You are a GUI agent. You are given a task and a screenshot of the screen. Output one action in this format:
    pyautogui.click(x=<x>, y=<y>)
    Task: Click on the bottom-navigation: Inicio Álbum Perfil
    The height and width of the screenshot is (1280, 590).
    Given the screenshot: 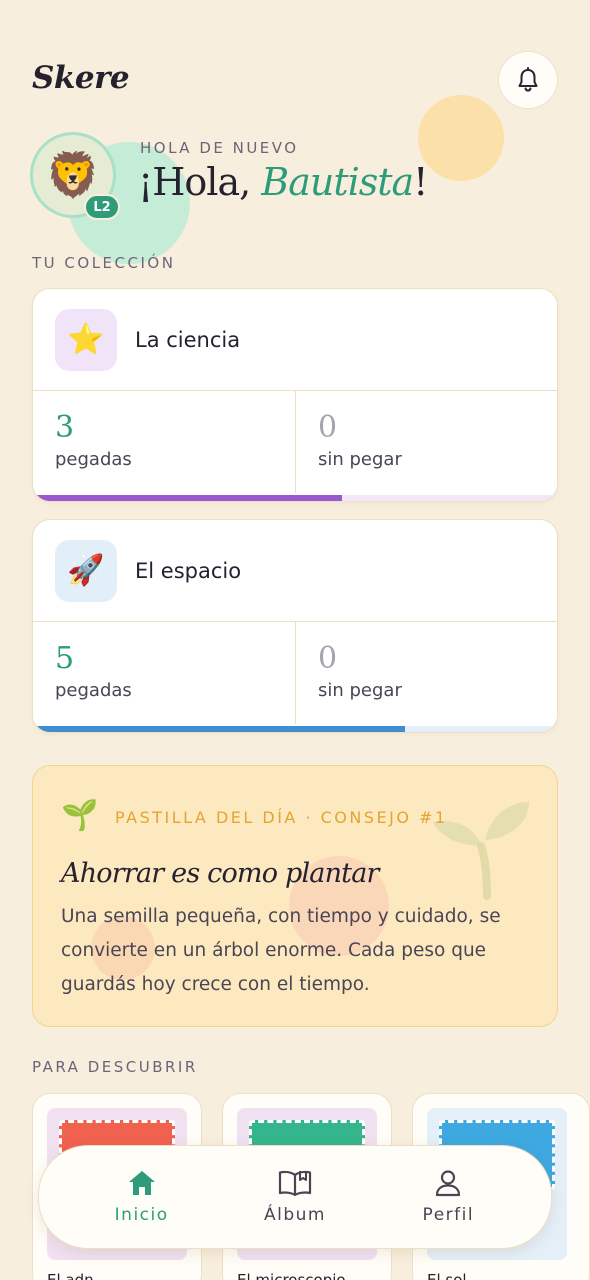 What is the action you would take?
    pyautogui.click(x=295, y=1197)
    